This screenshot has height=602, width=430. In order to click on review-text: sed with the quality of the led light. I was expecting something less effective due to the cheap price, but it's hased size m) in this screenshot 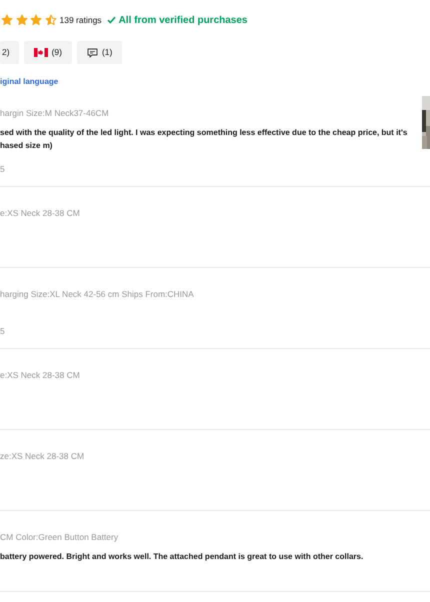, I will do `click(204, 139)`.